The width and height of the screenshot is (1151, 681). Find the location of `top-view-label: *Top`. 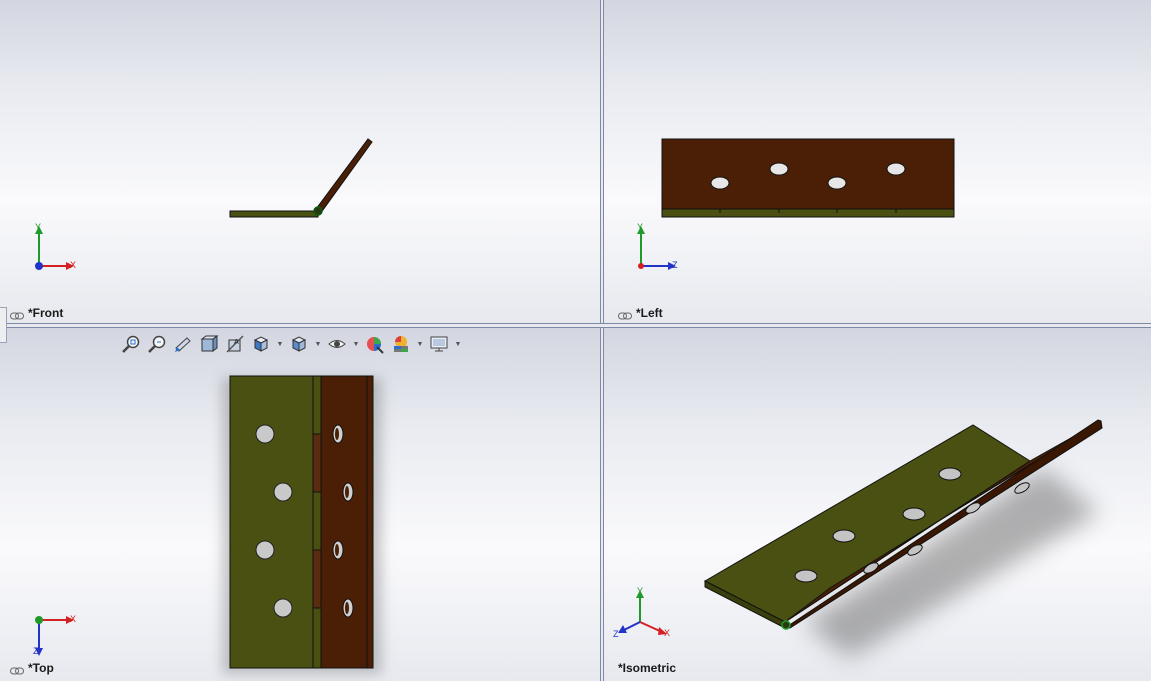

top-view-label: *Top is located at coordinates (32, 668).